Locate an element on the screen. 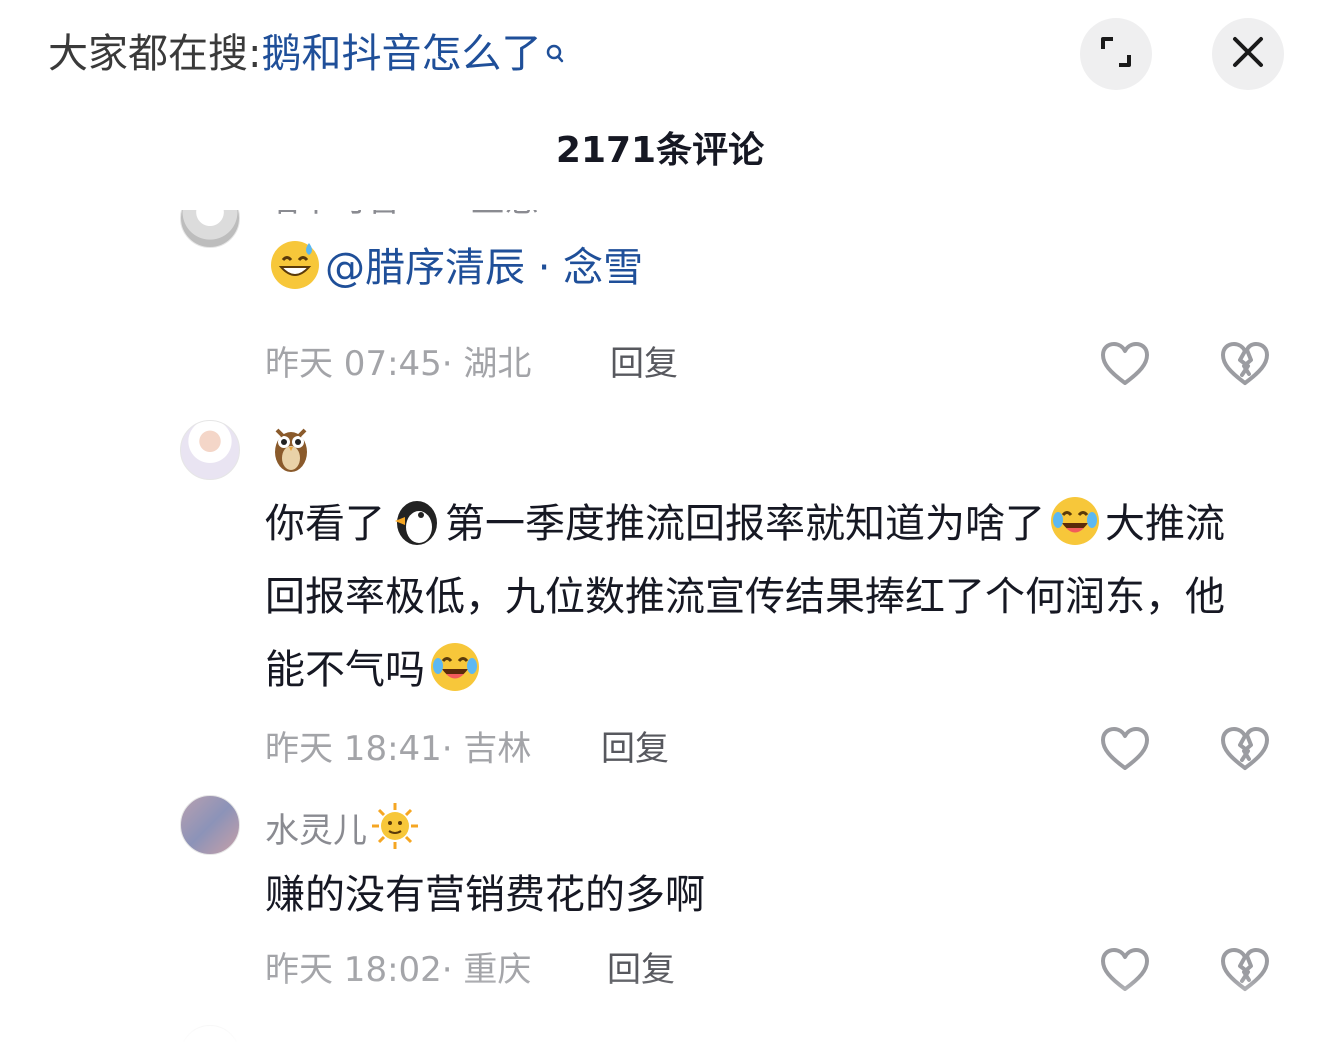 The image size is (1320, 1042). top-bar: 大家都在搜:鹅和抖音怎么了 is located at coordinates (660, 55).